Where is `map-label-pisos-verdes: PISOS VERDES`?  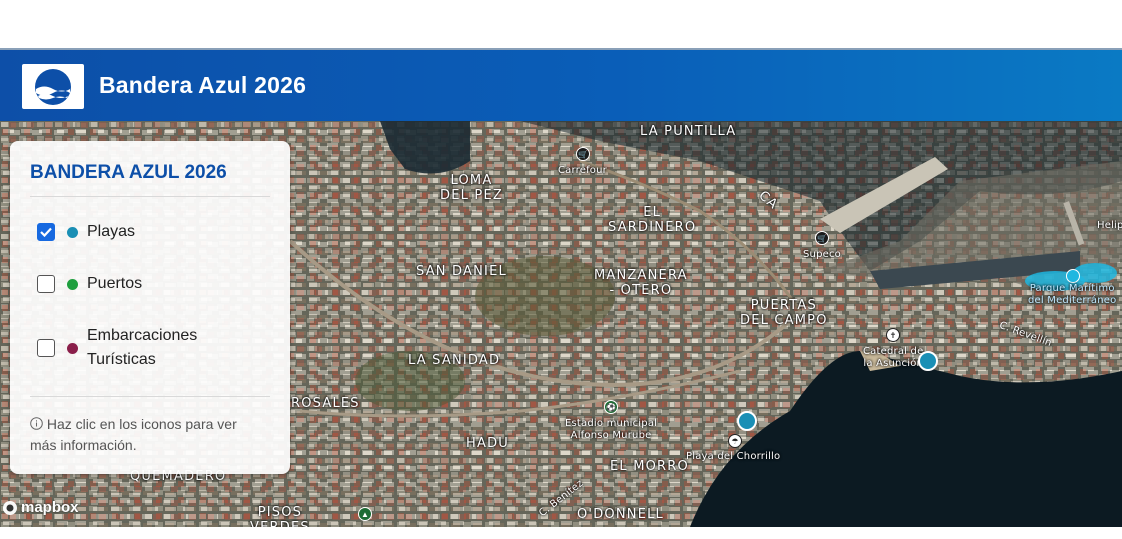 map-label-pisos-verdes: PISOS VERDES is located at coordinates (279, 516).